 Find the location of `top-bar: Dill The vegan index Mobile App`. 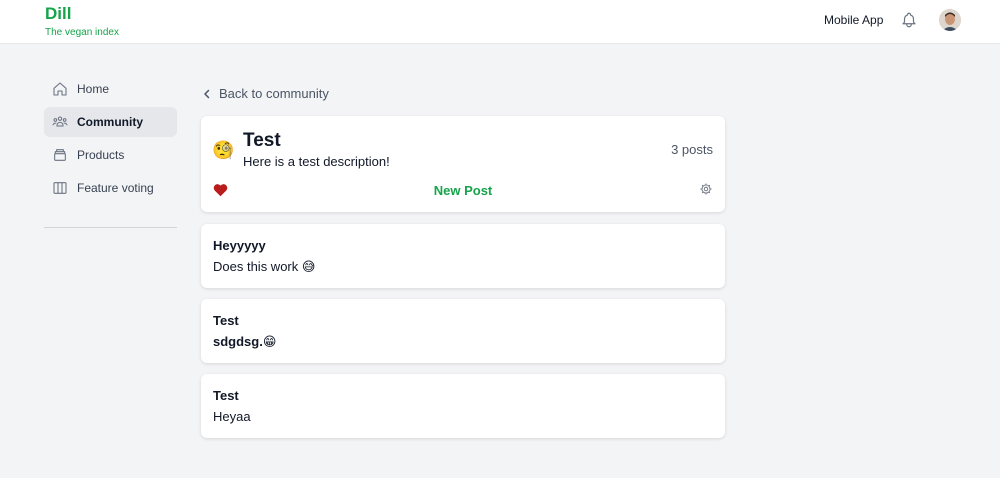

top-bar: Dill The vegan index Mobile App is located at coordinates (500, 22).